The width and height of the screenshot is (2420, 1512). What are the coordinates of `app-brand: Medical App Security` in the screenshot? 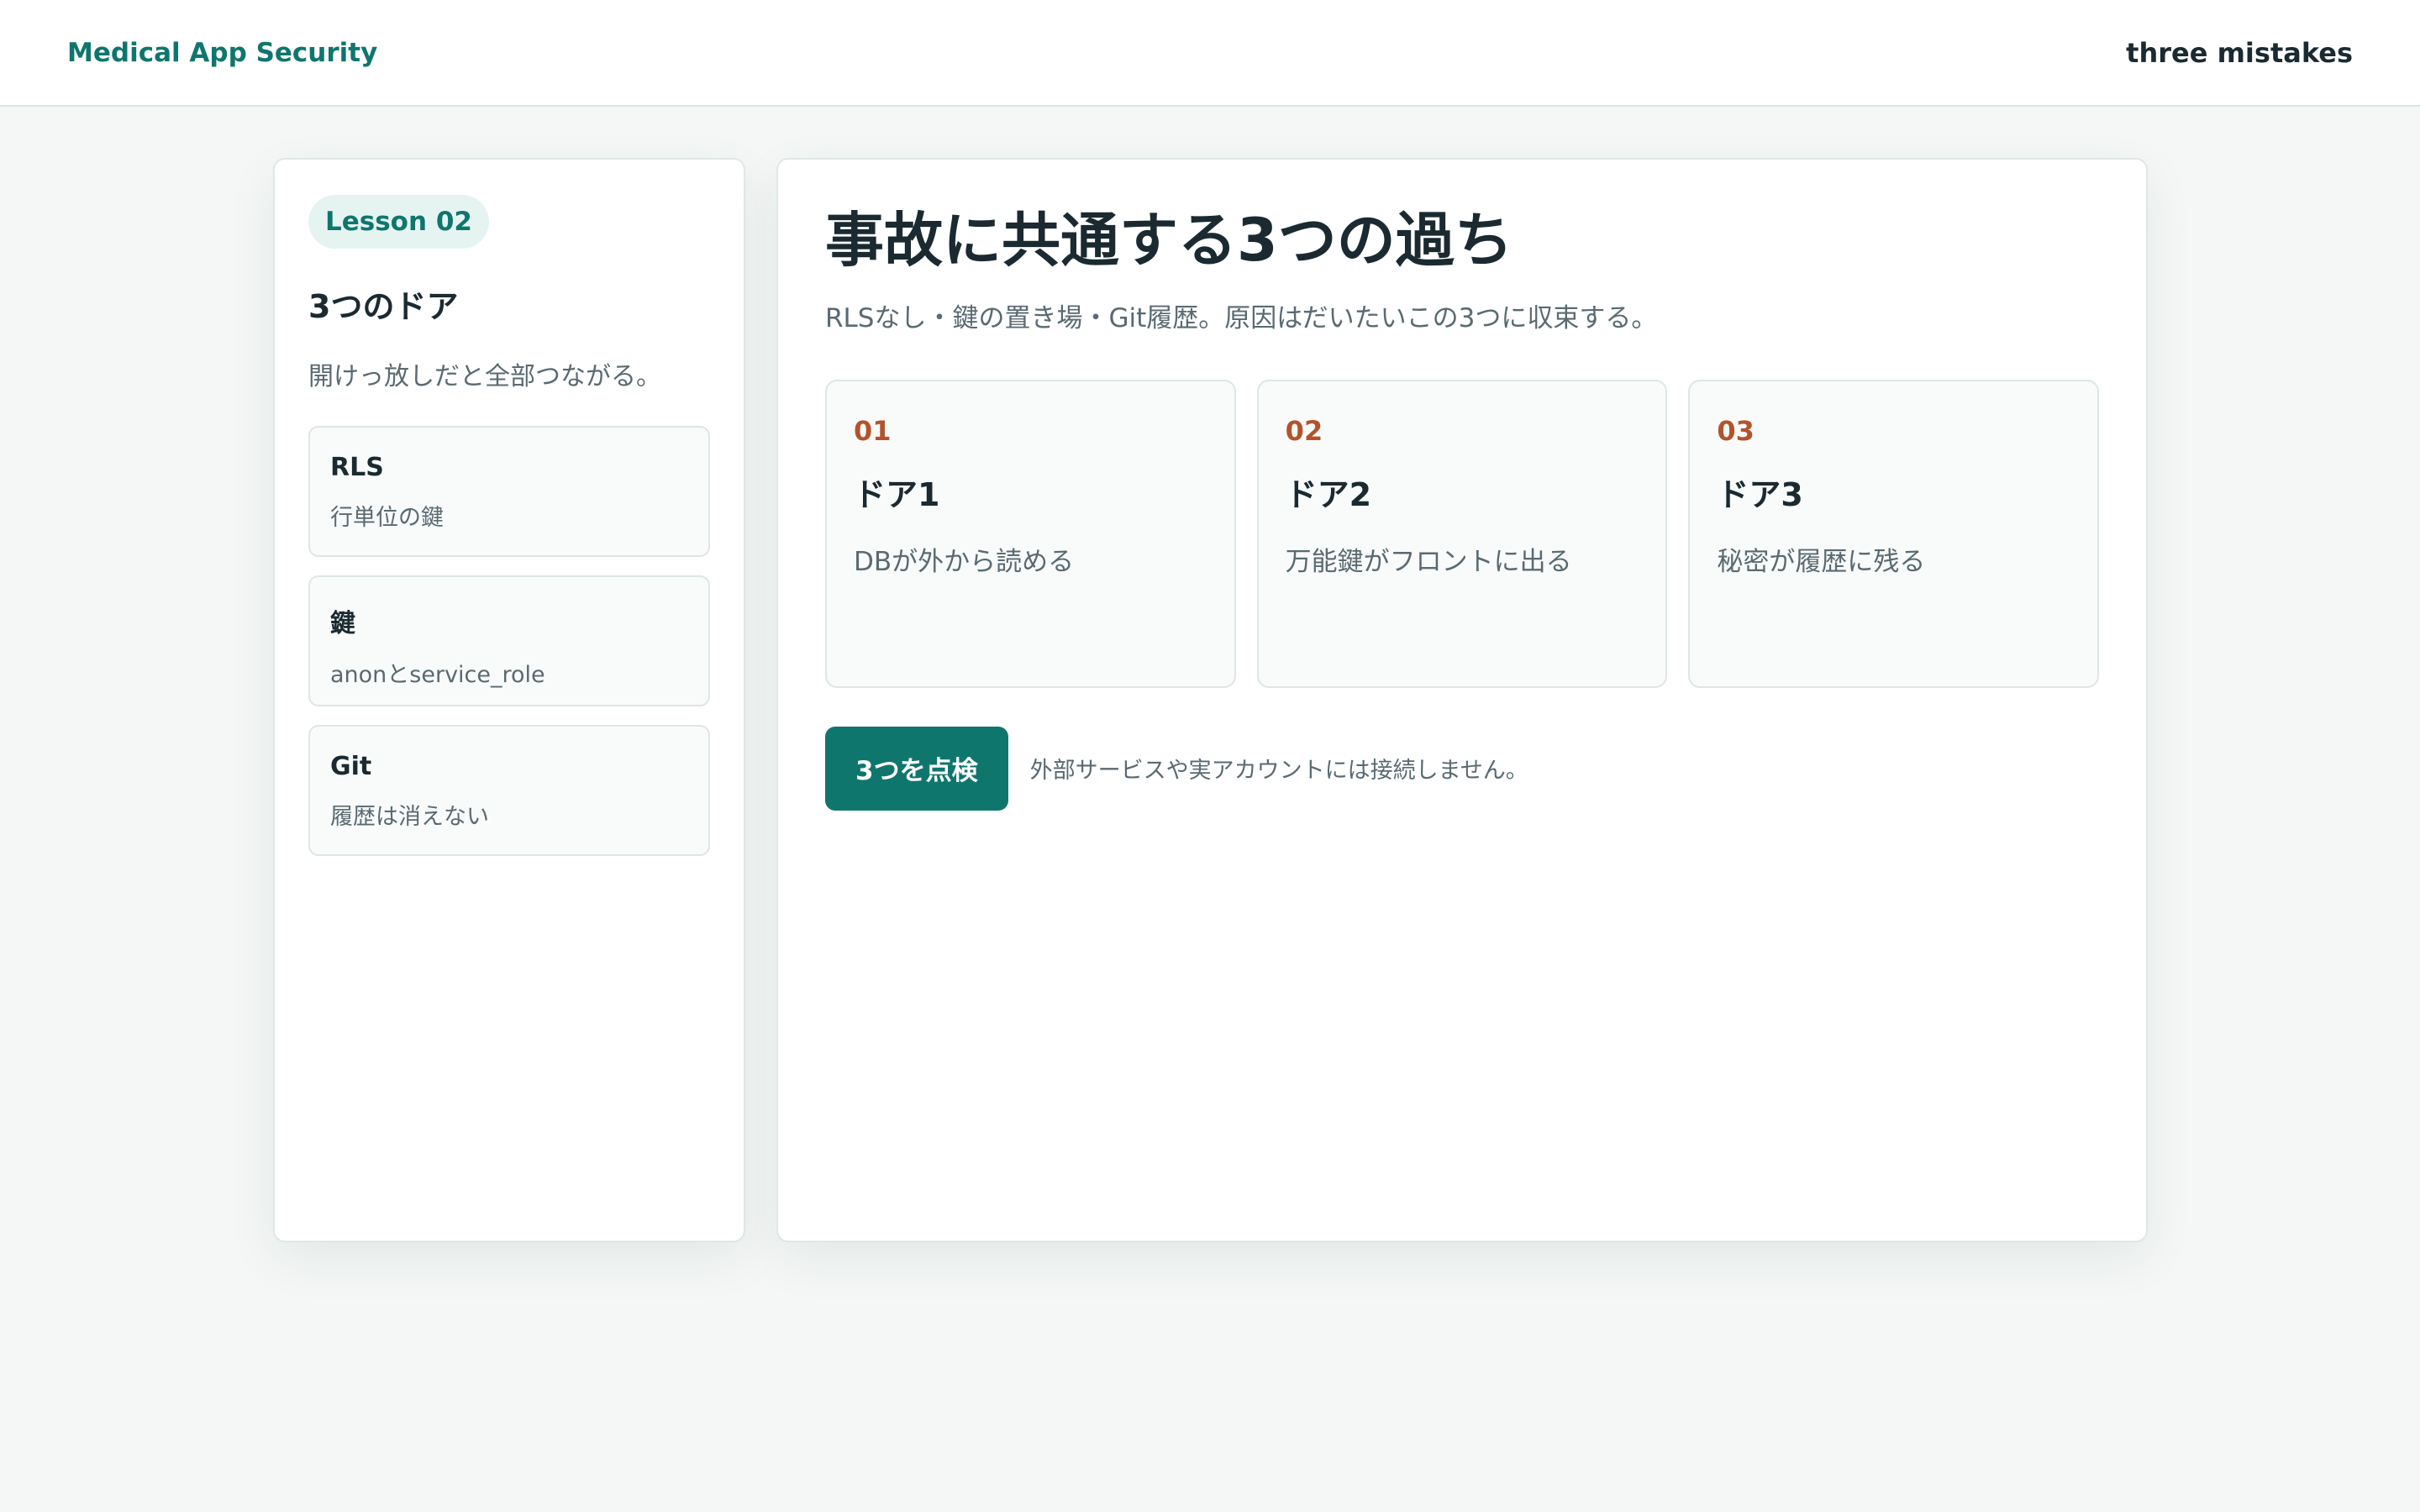 It's located at (222, 53).